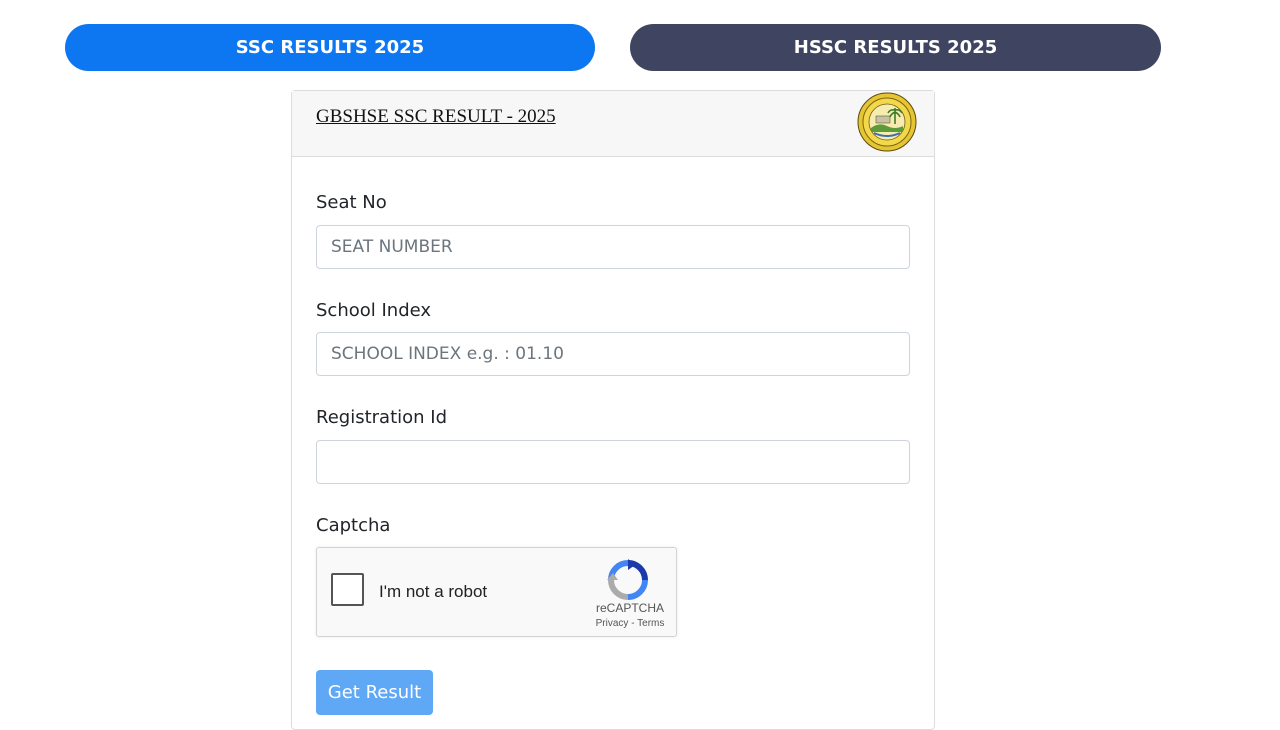 This screenshot has height=730, width=1280. What do you see at coordinates (650, 623) in the screenshot?
I see `recaptcha-terms-link: Terms` at bounding box center [650, 623].